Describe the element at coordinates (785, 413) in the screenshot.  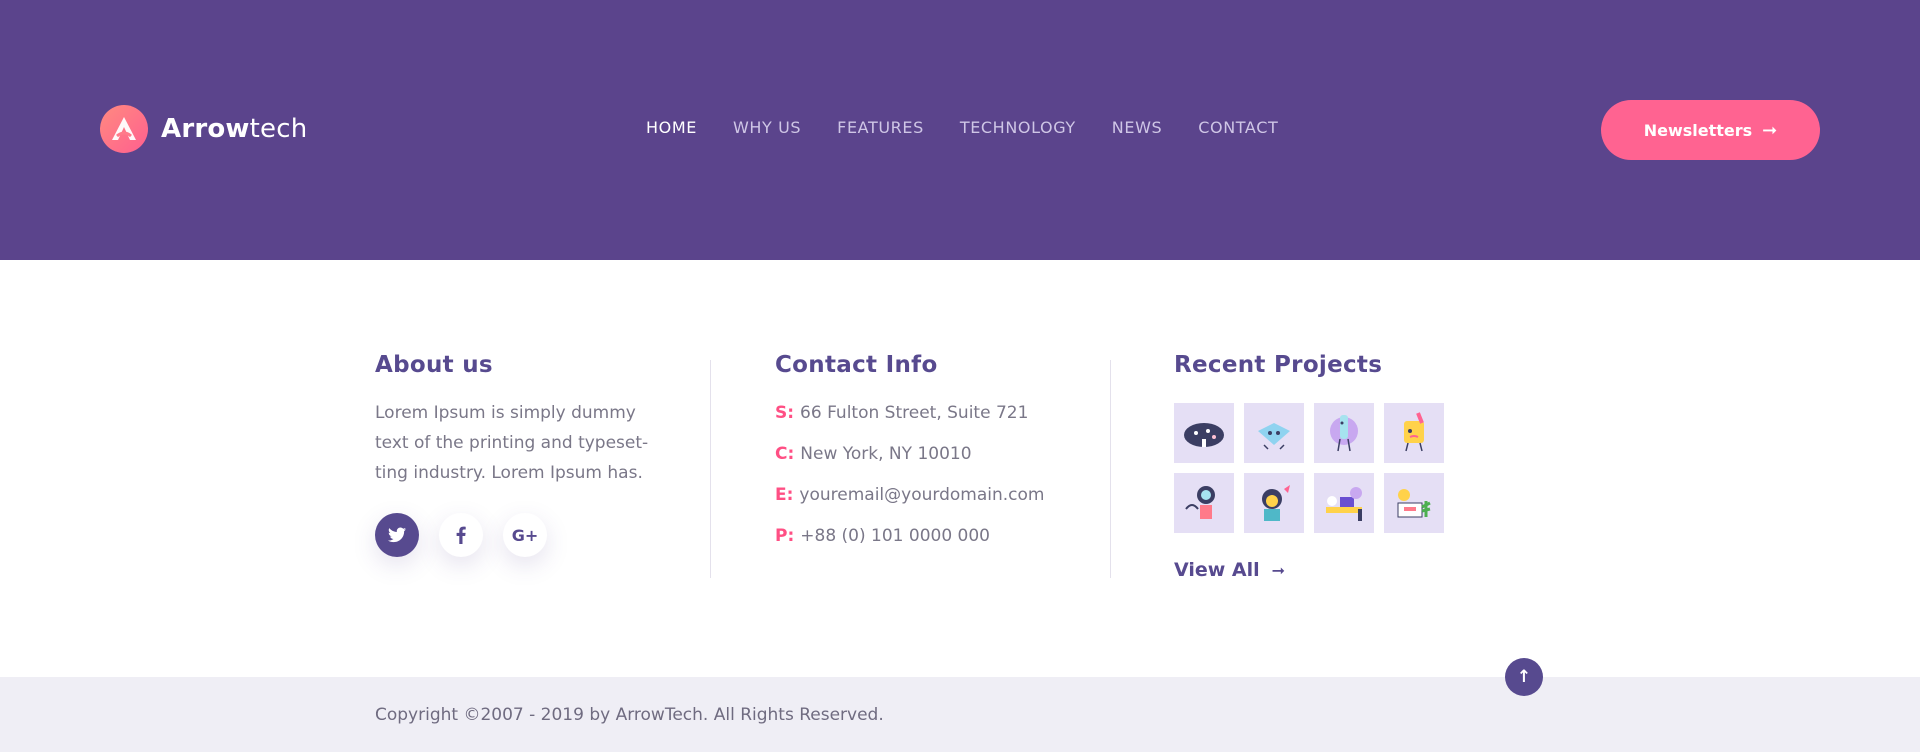
I see `contact-key: S:` at that location.